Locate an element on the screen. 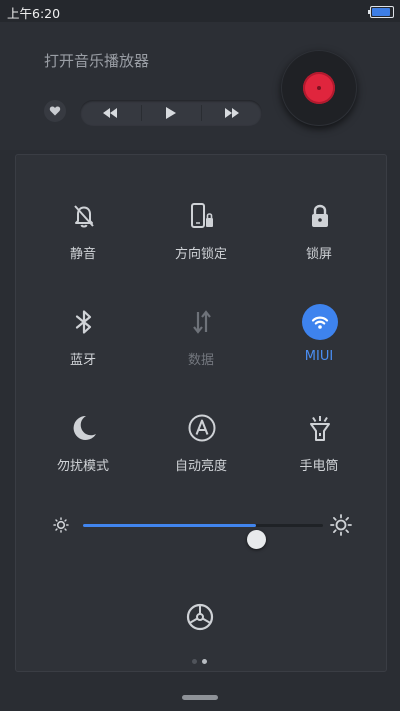 Image resolution: width=400 pixels, height=711 pixels. tile-label: MIUI is located at coordinates (319, 356).